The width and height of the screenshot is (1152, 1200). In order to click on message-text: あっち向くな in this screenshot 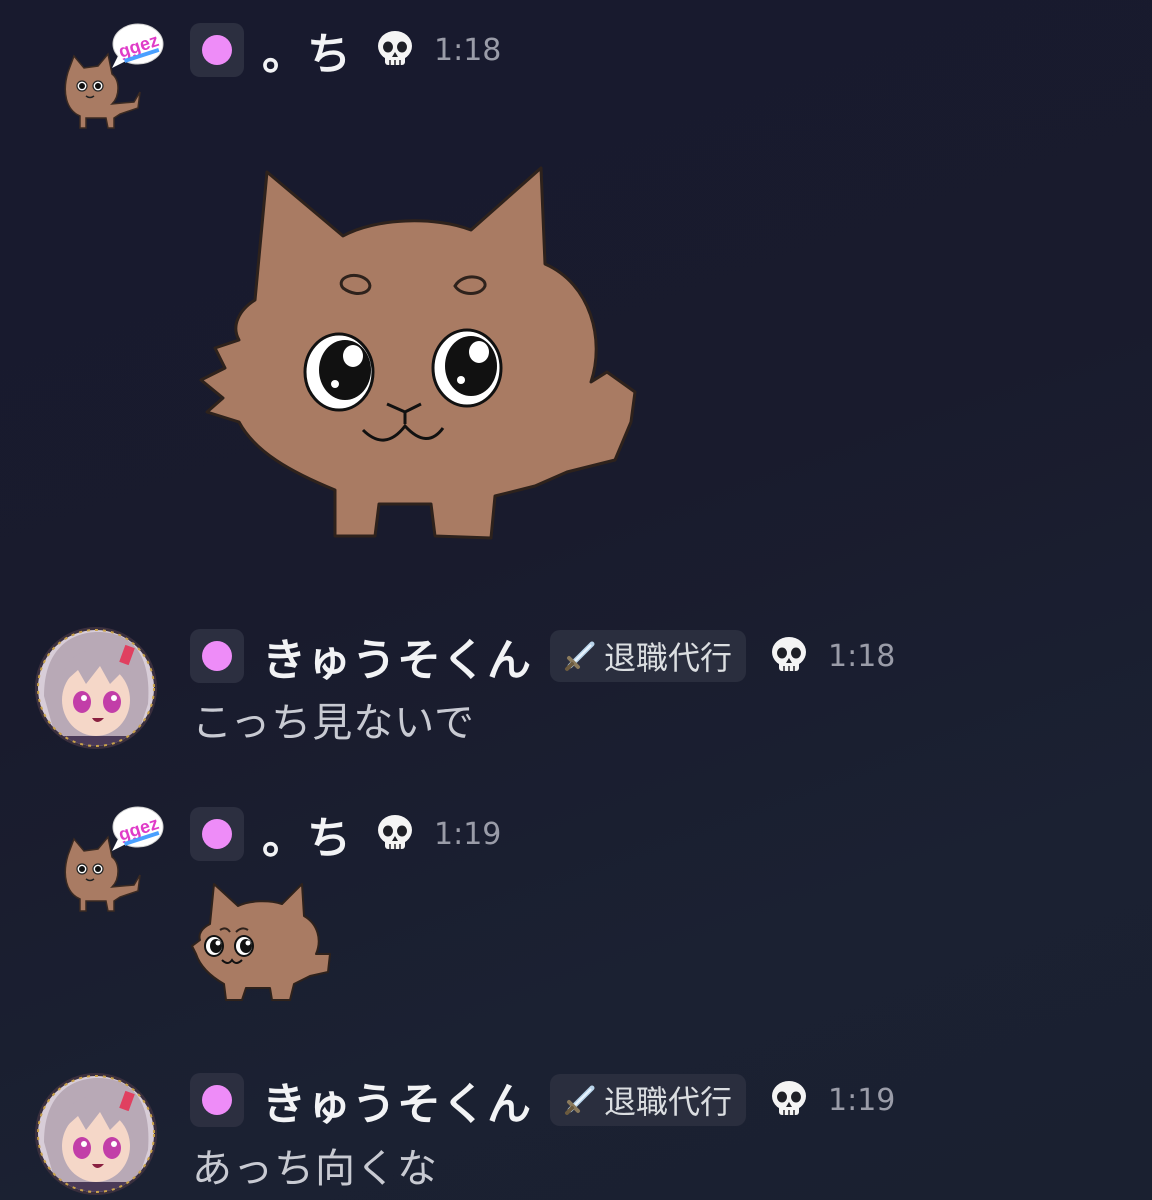, I will do `click(315, 1169)`.